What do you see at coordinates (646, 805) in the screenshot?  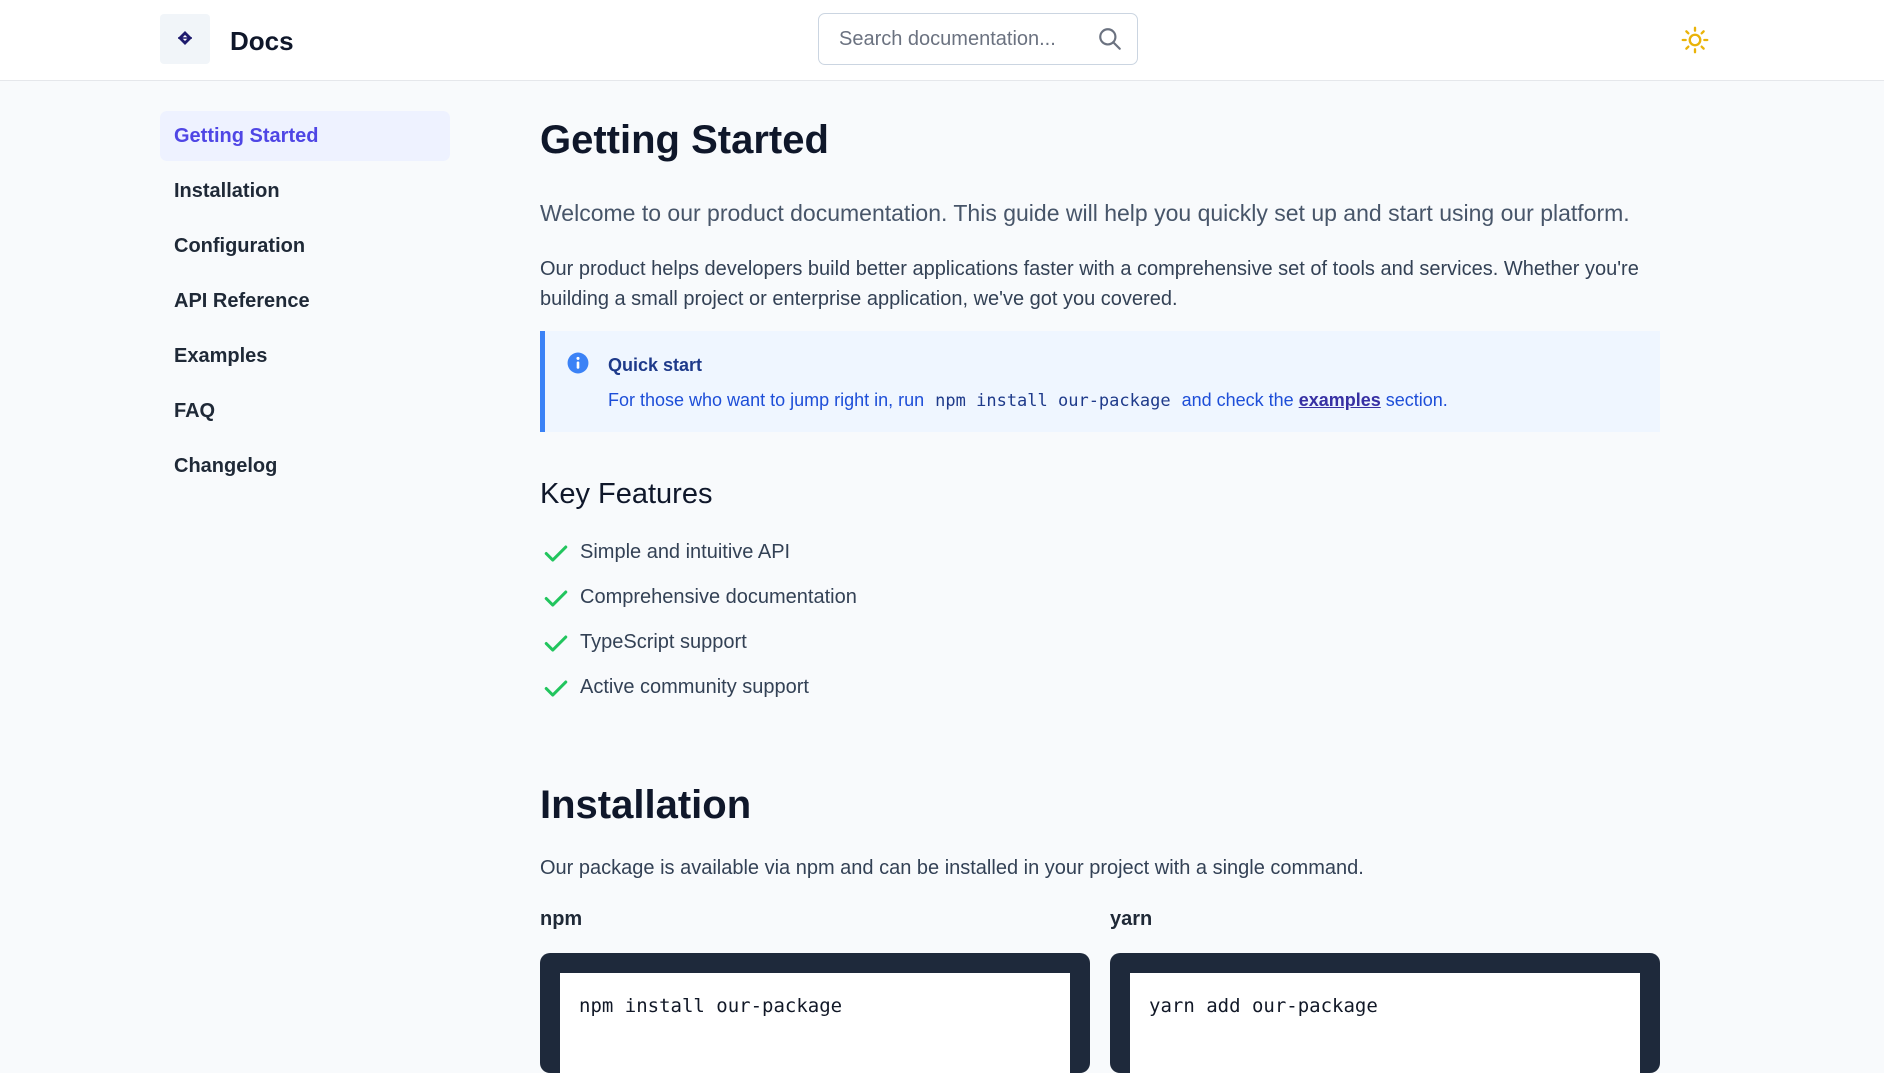 I see `section-heading-installation: Installation` at bounding box center [646, 805].